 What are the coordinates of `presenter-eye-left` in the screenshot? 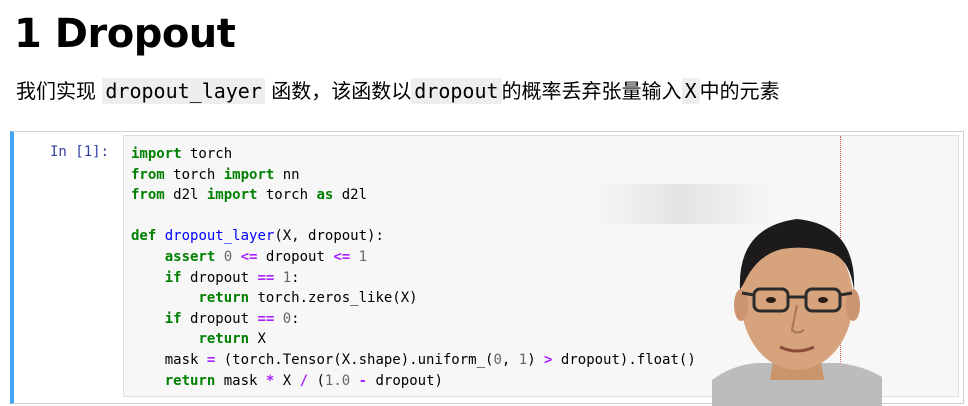 It's located at (771, 300).